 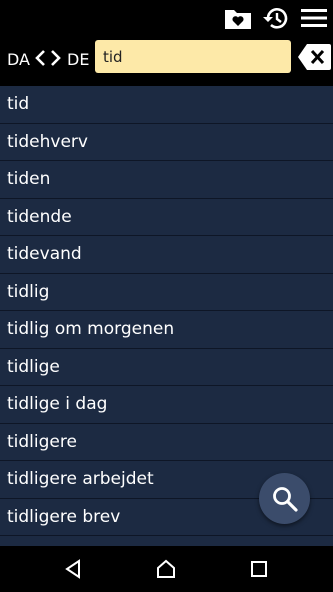 I want to click on backspace-clear-icon, so click(x=314, y=57).